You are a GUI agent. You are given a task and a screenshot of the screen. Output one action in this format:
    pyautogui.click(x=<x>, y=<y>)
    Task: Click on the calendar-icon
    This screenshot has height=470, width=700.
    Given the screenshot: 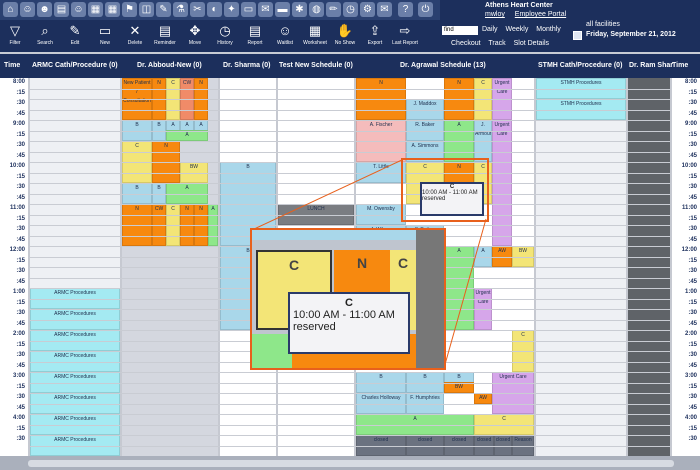 What is the action you would take?
    pyautogui.click(x=577, y=35)
    